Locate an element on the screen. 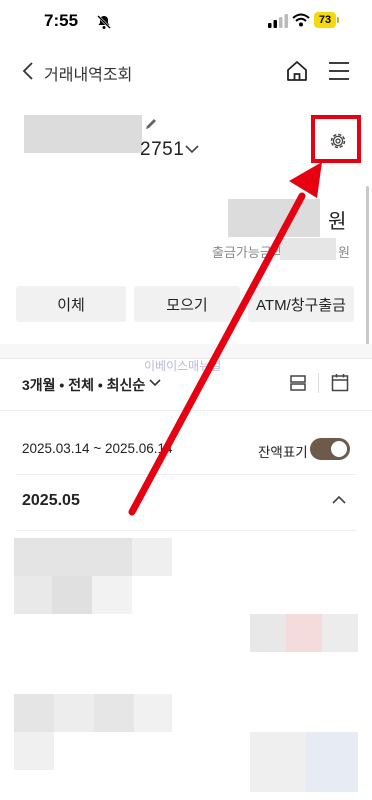 Image resolution: width=372 pixels, height=800 pixels. account-name-redacted is located at coordinates (83, 134).